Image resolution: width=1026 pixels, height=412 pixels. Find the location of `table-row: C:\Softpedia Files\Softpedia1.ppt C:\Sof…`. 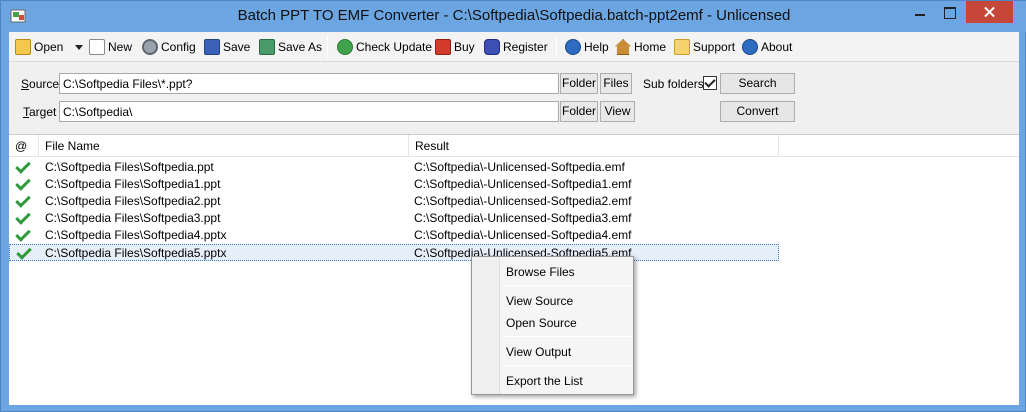

table-row: C:\Softpedia Files\Softpedia1.ppt C:\Sof… is located at coordinates (394, 184).